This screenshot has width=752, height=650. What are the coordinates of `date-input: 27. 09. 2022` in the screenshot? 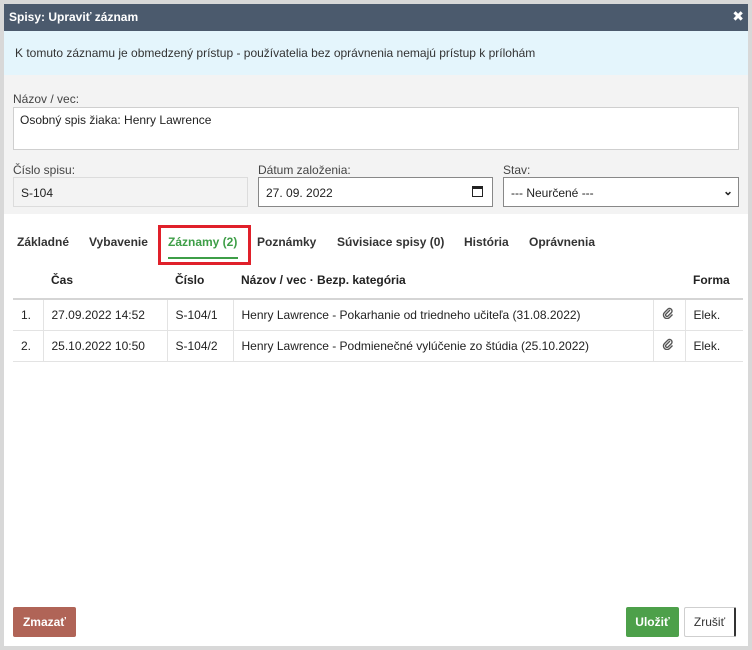 It's located at (375, 192).